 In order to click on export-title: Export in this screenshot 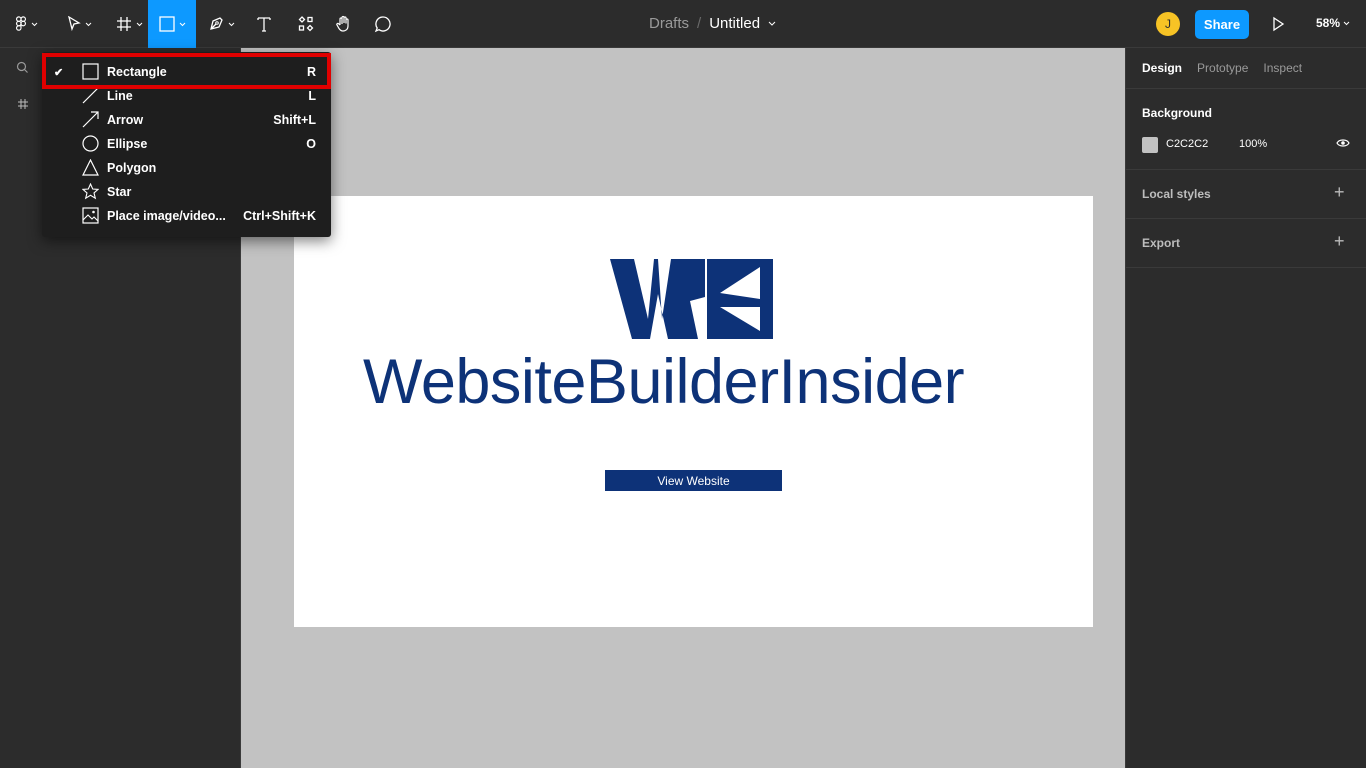, I will do `click(1161, 243)`.